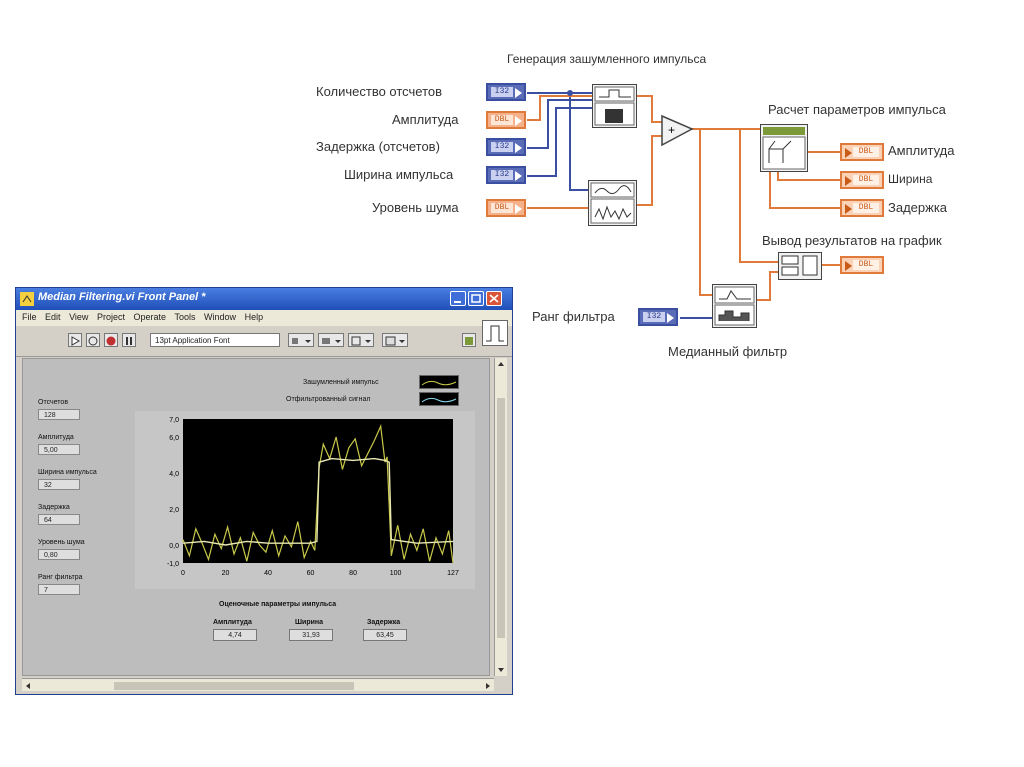 This screenshot has height=767, width=1024. I want to click on ctl-delay-label: Задержка, so click(54, 507).